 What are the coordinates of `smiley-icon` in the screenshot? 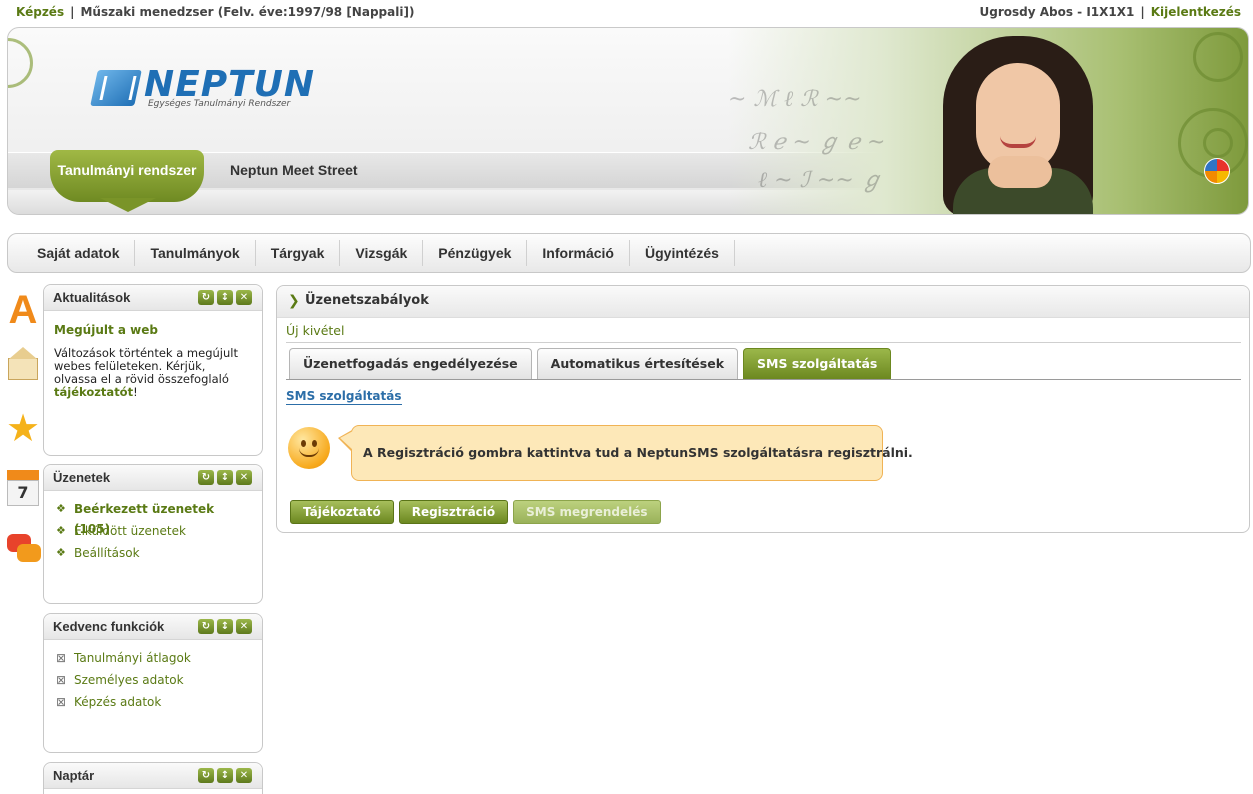 It's located at (309, 448).